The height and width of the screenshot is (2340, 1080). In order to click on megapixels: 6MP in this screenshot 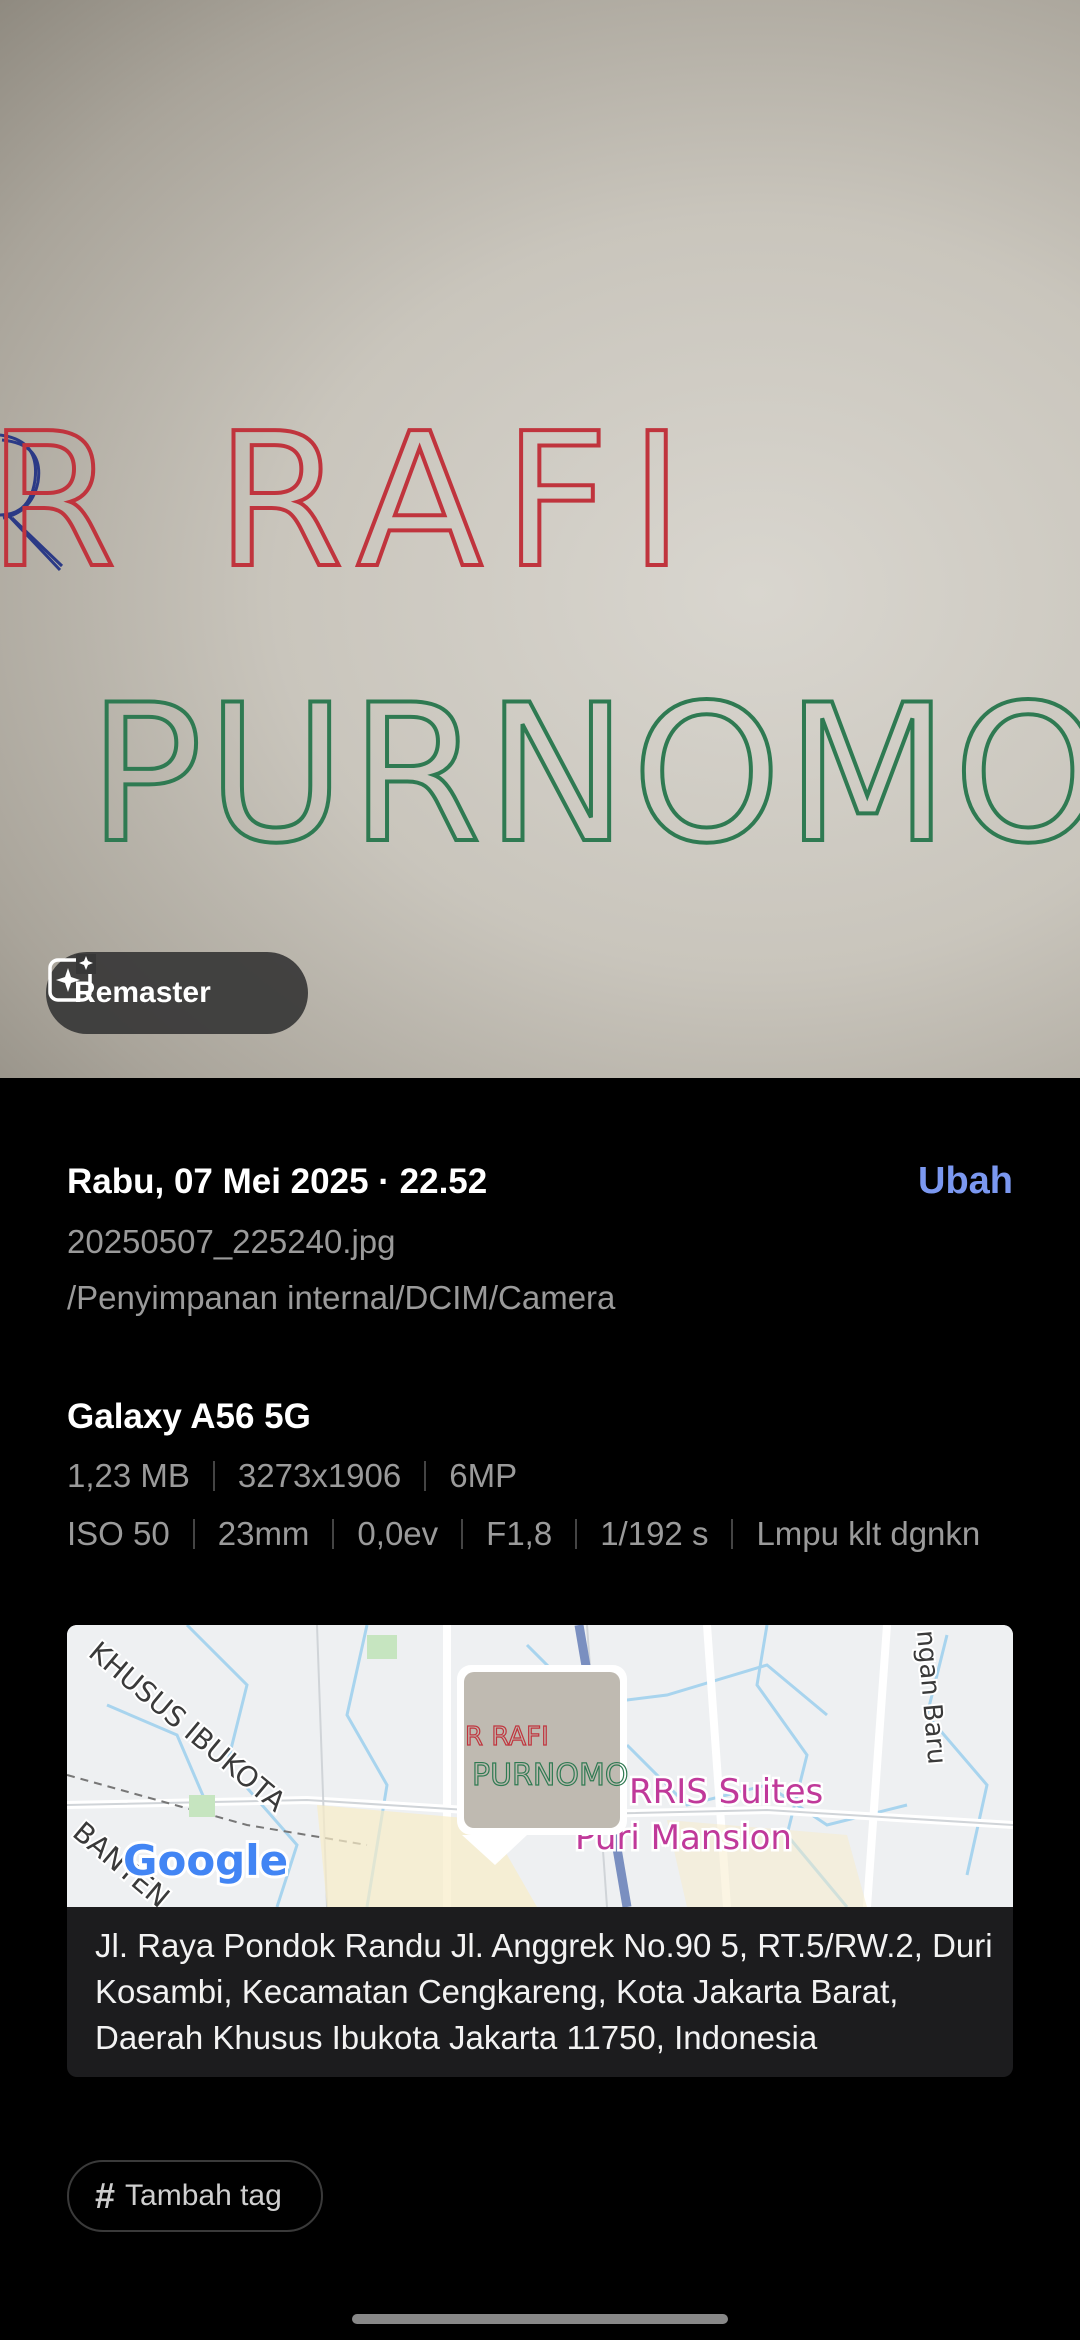, I will do `click(483, 1475)`.